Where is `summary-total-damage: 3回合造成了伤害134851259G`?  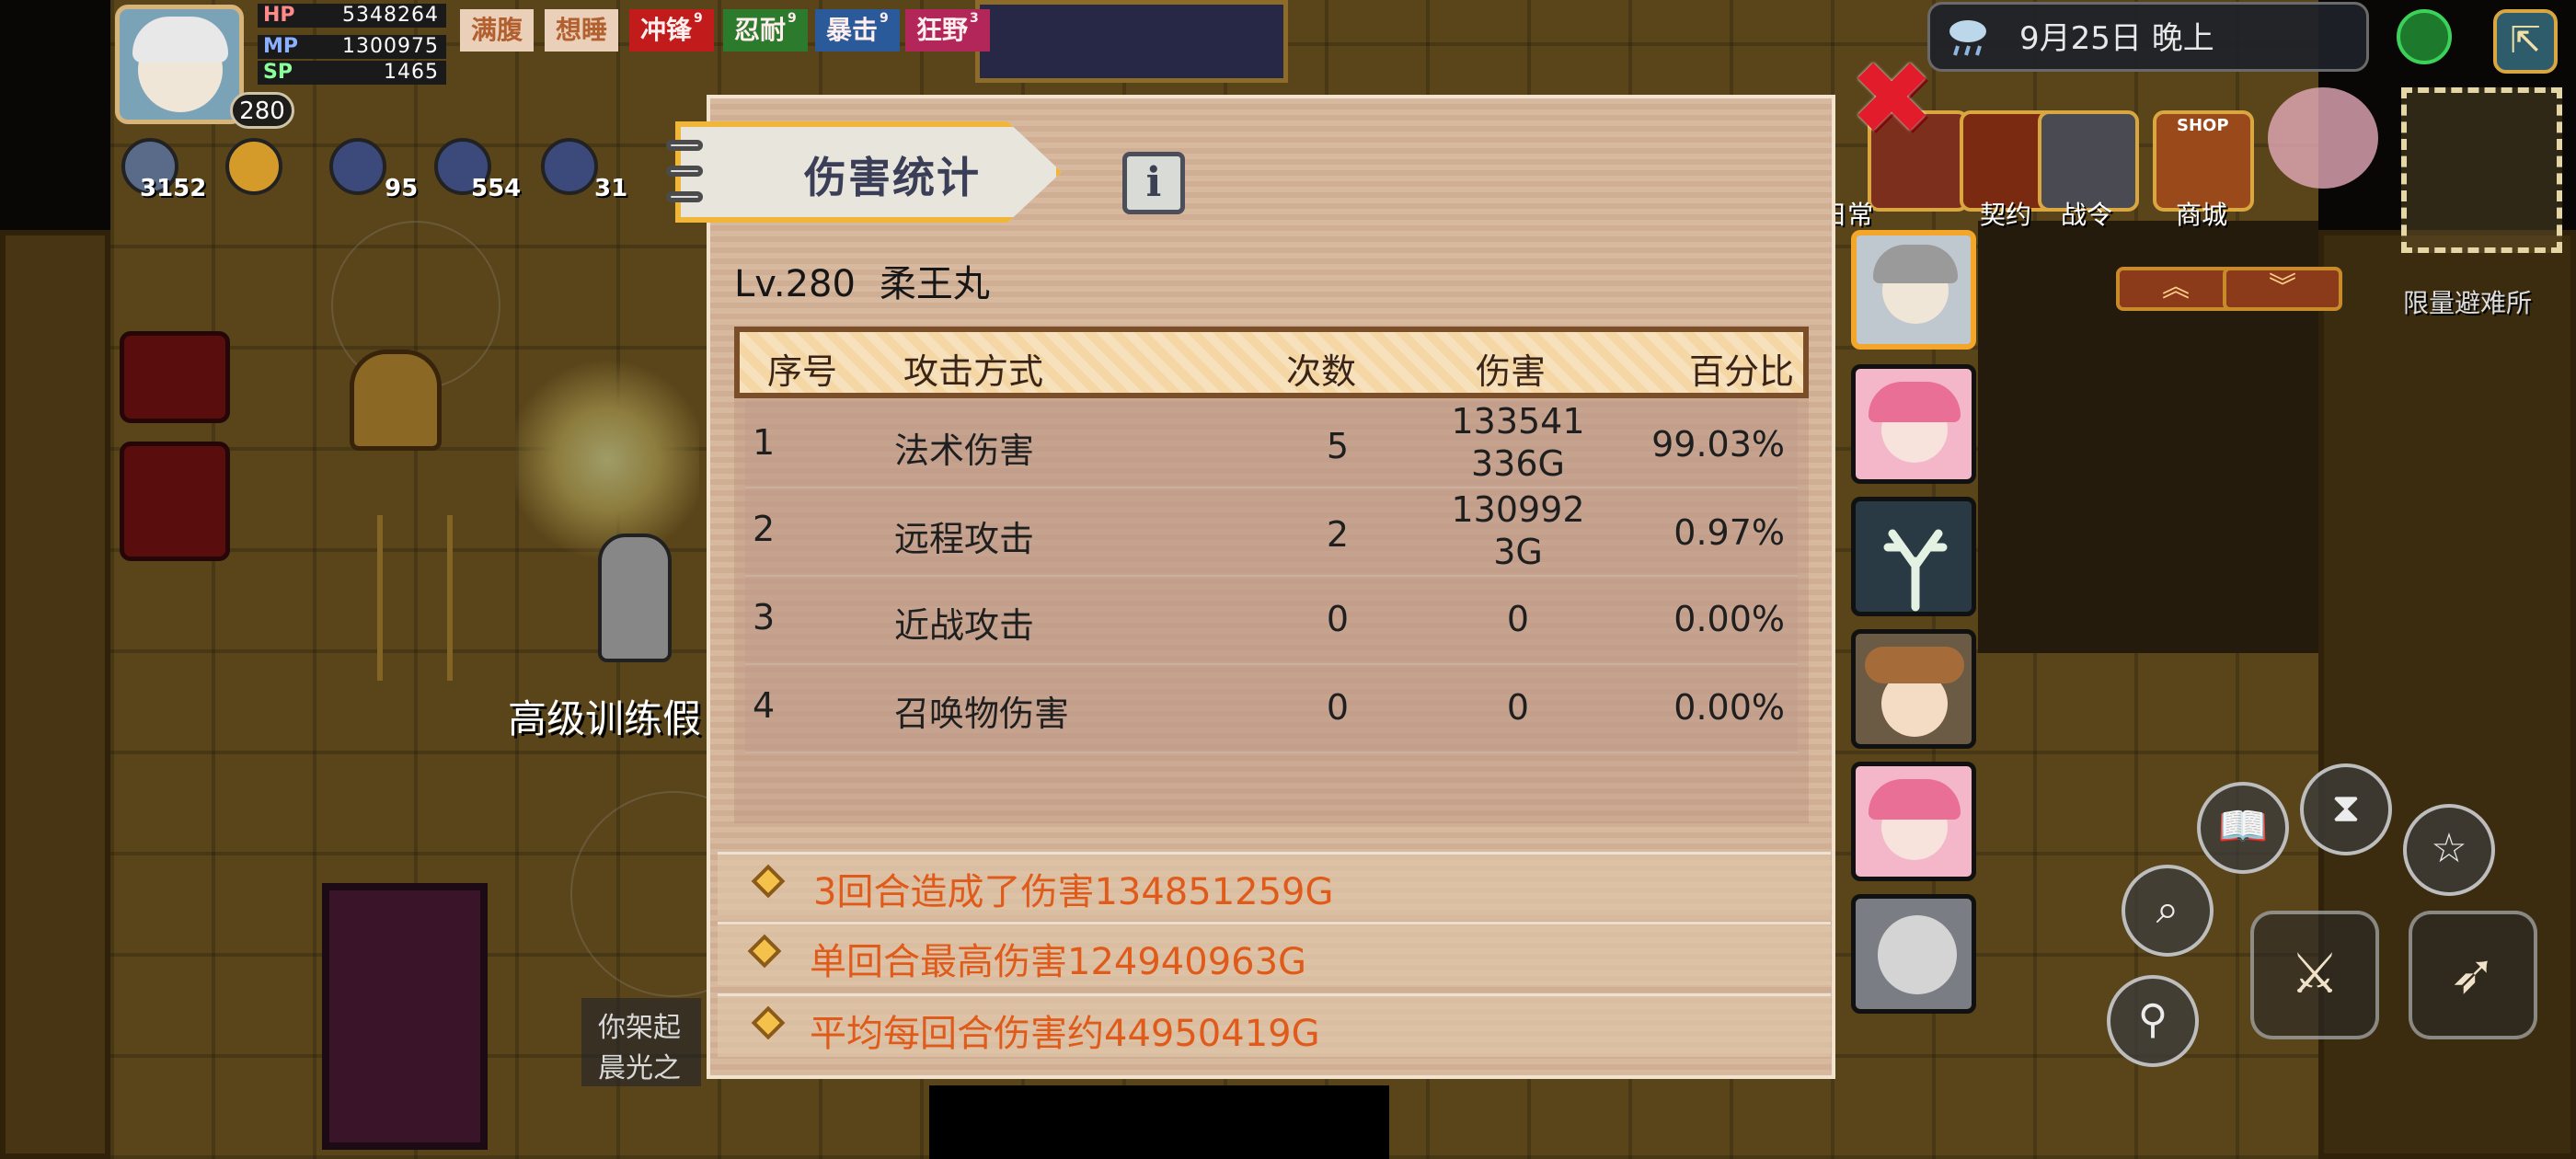 summary-total-damage: 3回合造成了伤害134851259G is located at coordinates (1274, 883).